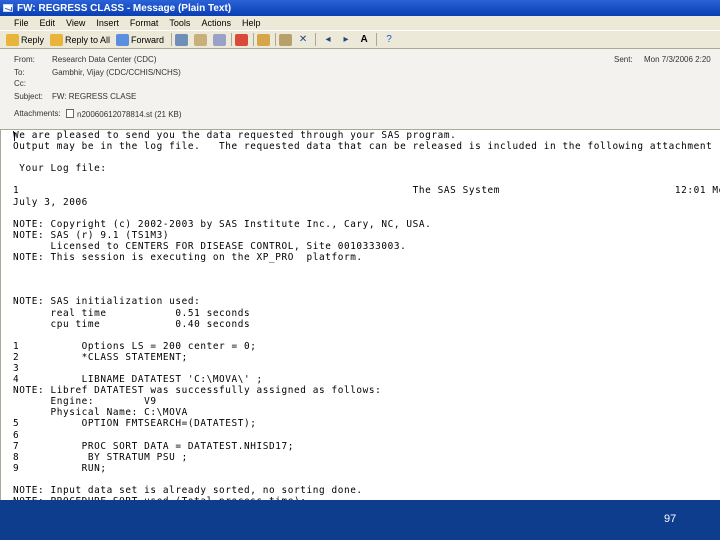 This screenshot has width=720, height=540. Describe the element at coordinates (303, 39) in the screenshot. I see `delete-icon: ✕` at that location.